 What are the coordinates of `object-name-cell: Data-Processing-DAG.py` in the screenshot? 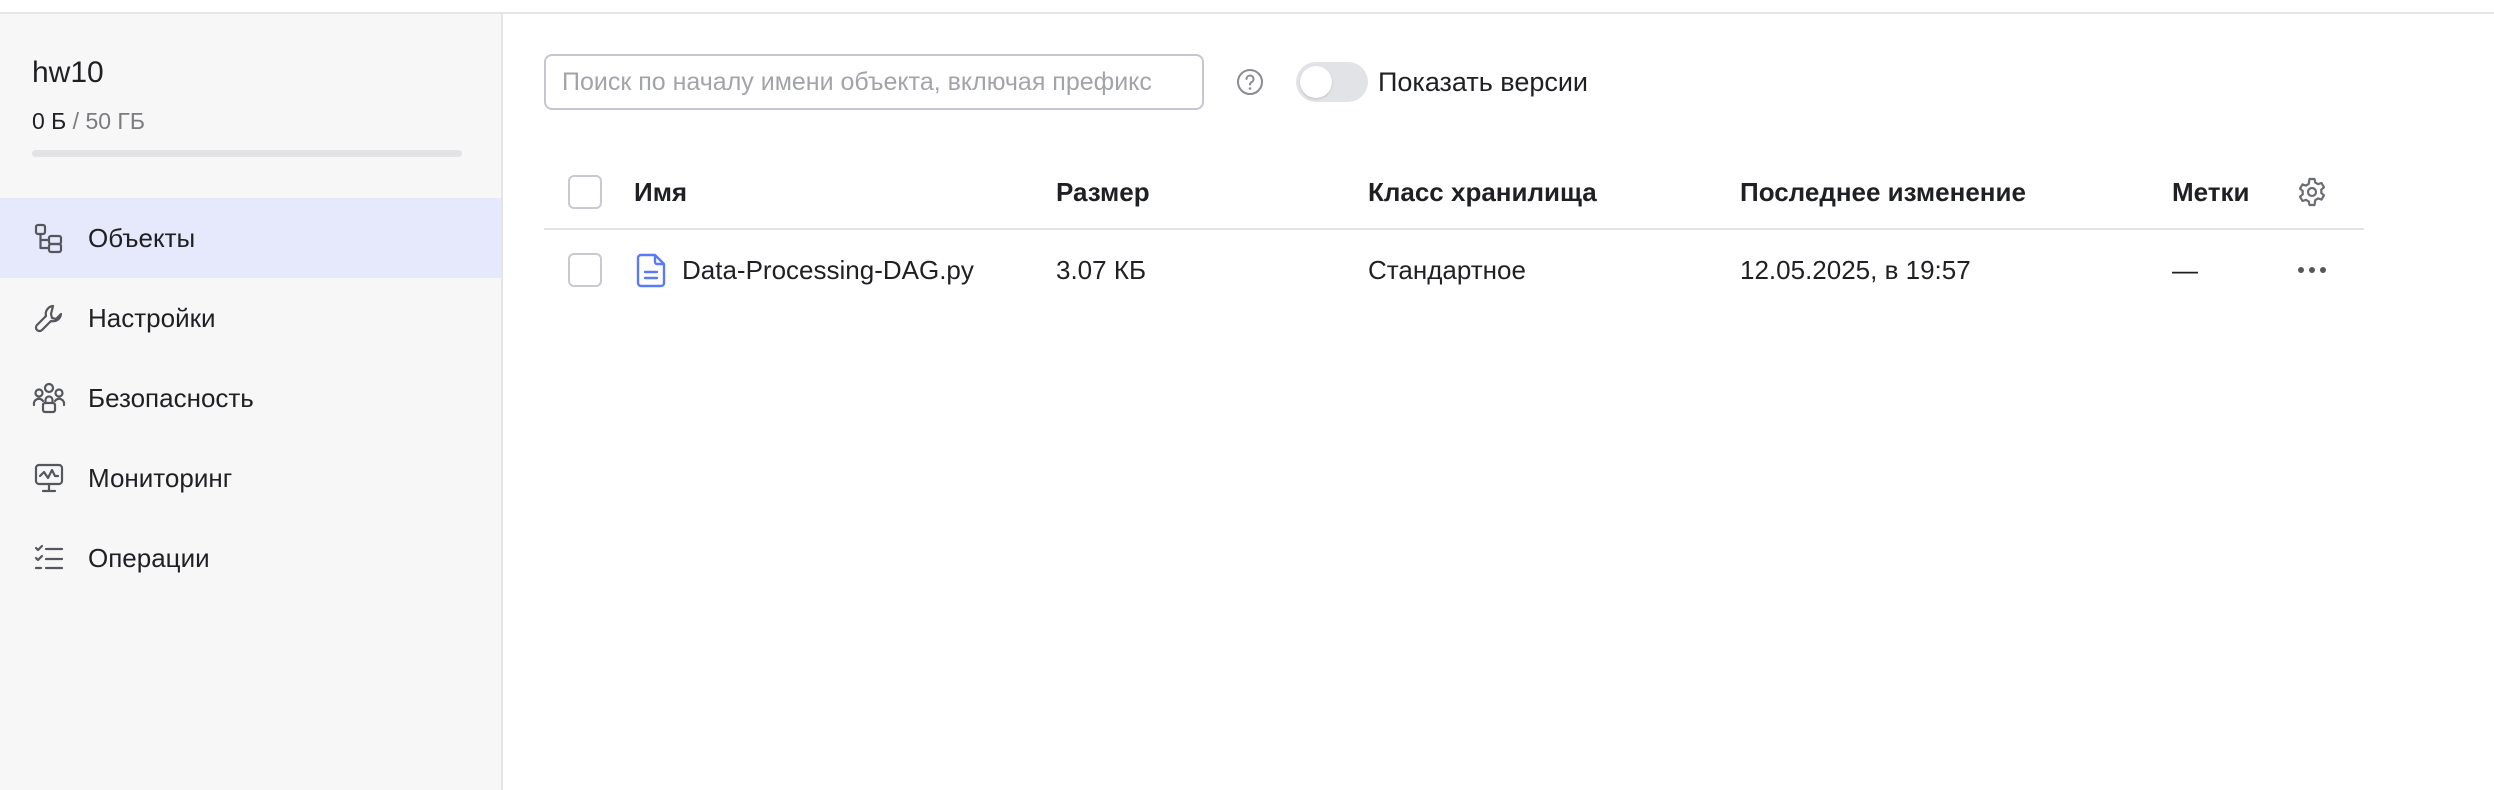 It's located at (805, 270).